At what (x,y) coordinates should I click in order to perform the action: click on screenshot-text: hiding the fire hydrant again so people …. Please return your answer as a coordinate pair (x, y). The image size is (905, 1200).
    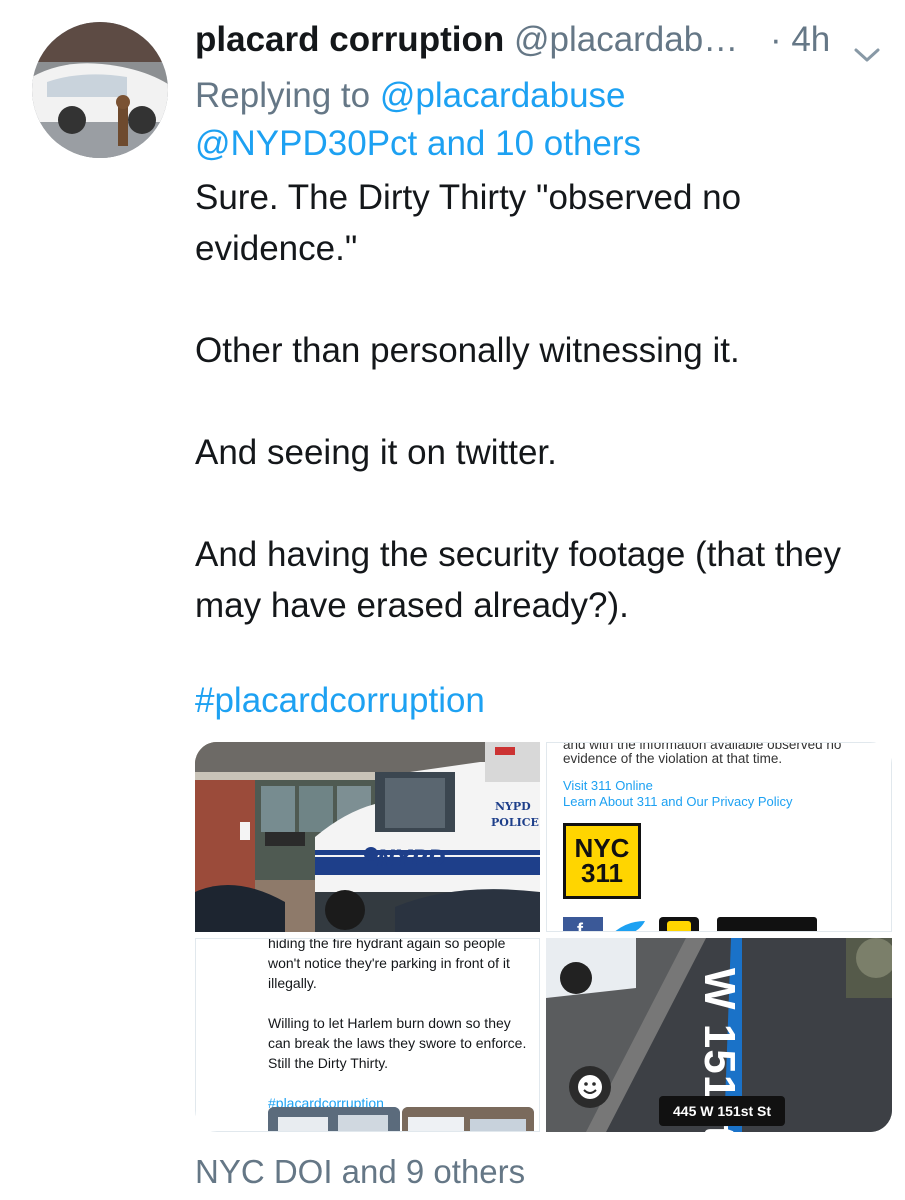
    Looking at the image, I should click on (399, 1025).